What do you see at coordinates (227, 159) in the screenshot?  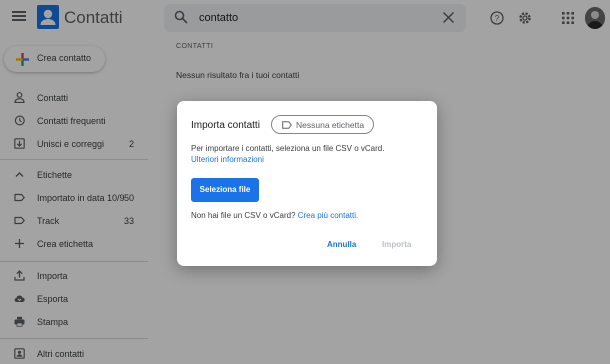 I see `more-info-link: Ulteriori informazioni` at bounding box center [227, 159].